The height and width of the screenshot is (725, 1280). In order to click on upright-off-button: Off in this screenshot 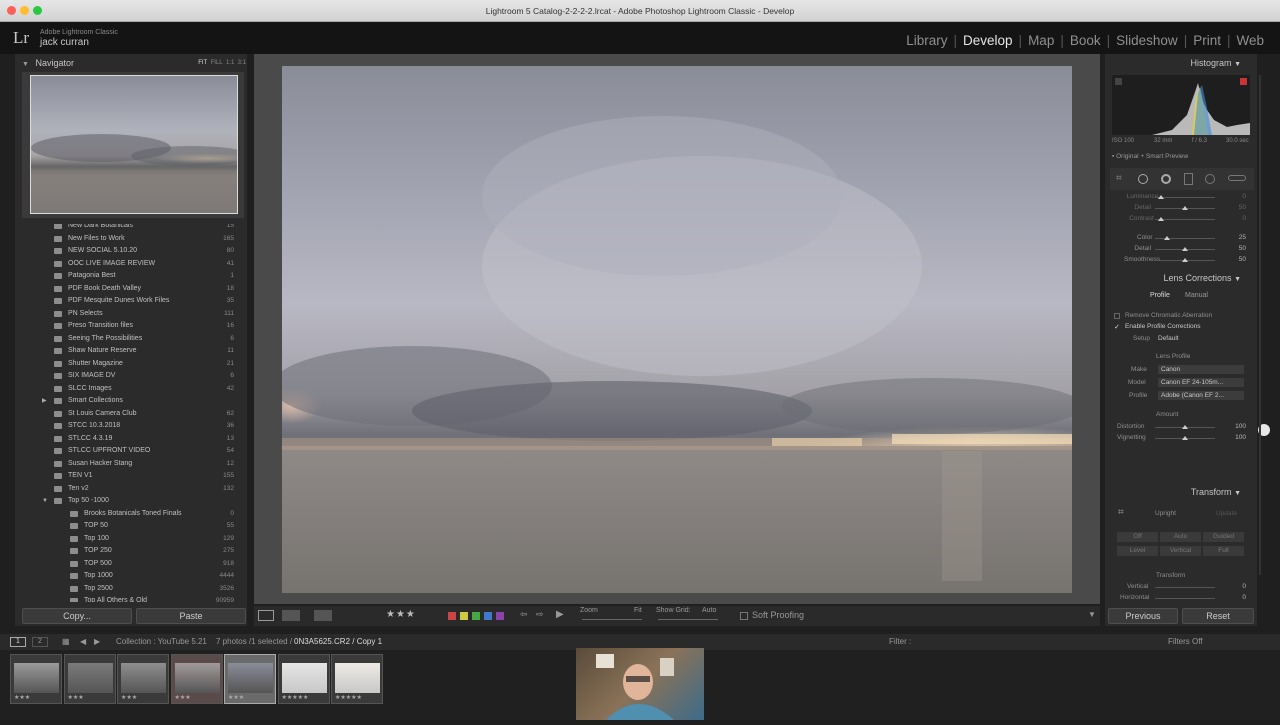, I will do `click(1137, 537)`.